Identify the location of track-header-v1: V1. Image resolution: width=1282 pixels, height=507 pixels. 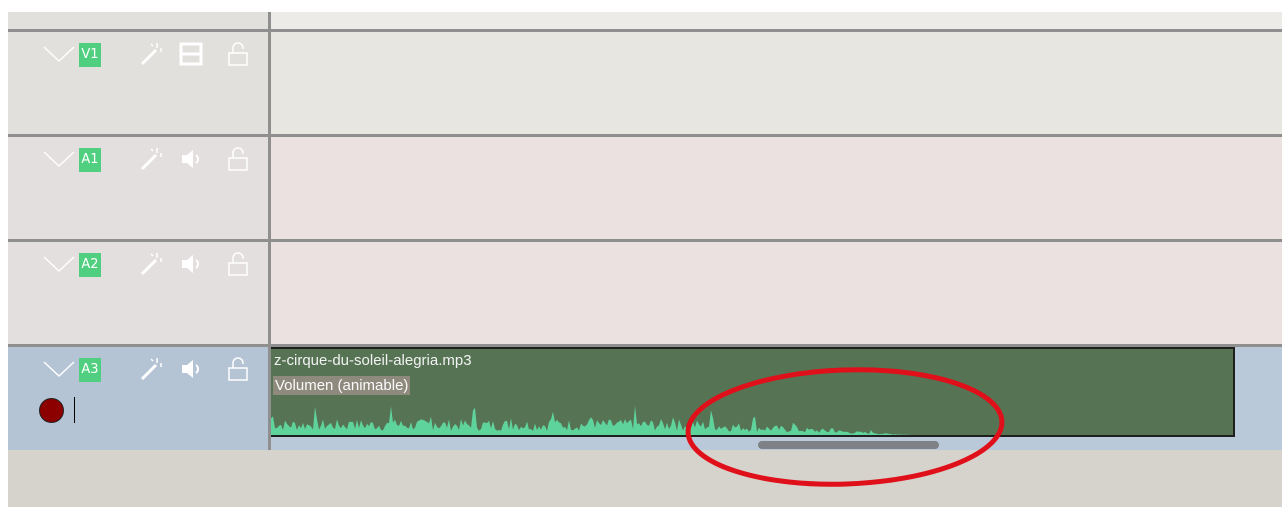
(138, 84).